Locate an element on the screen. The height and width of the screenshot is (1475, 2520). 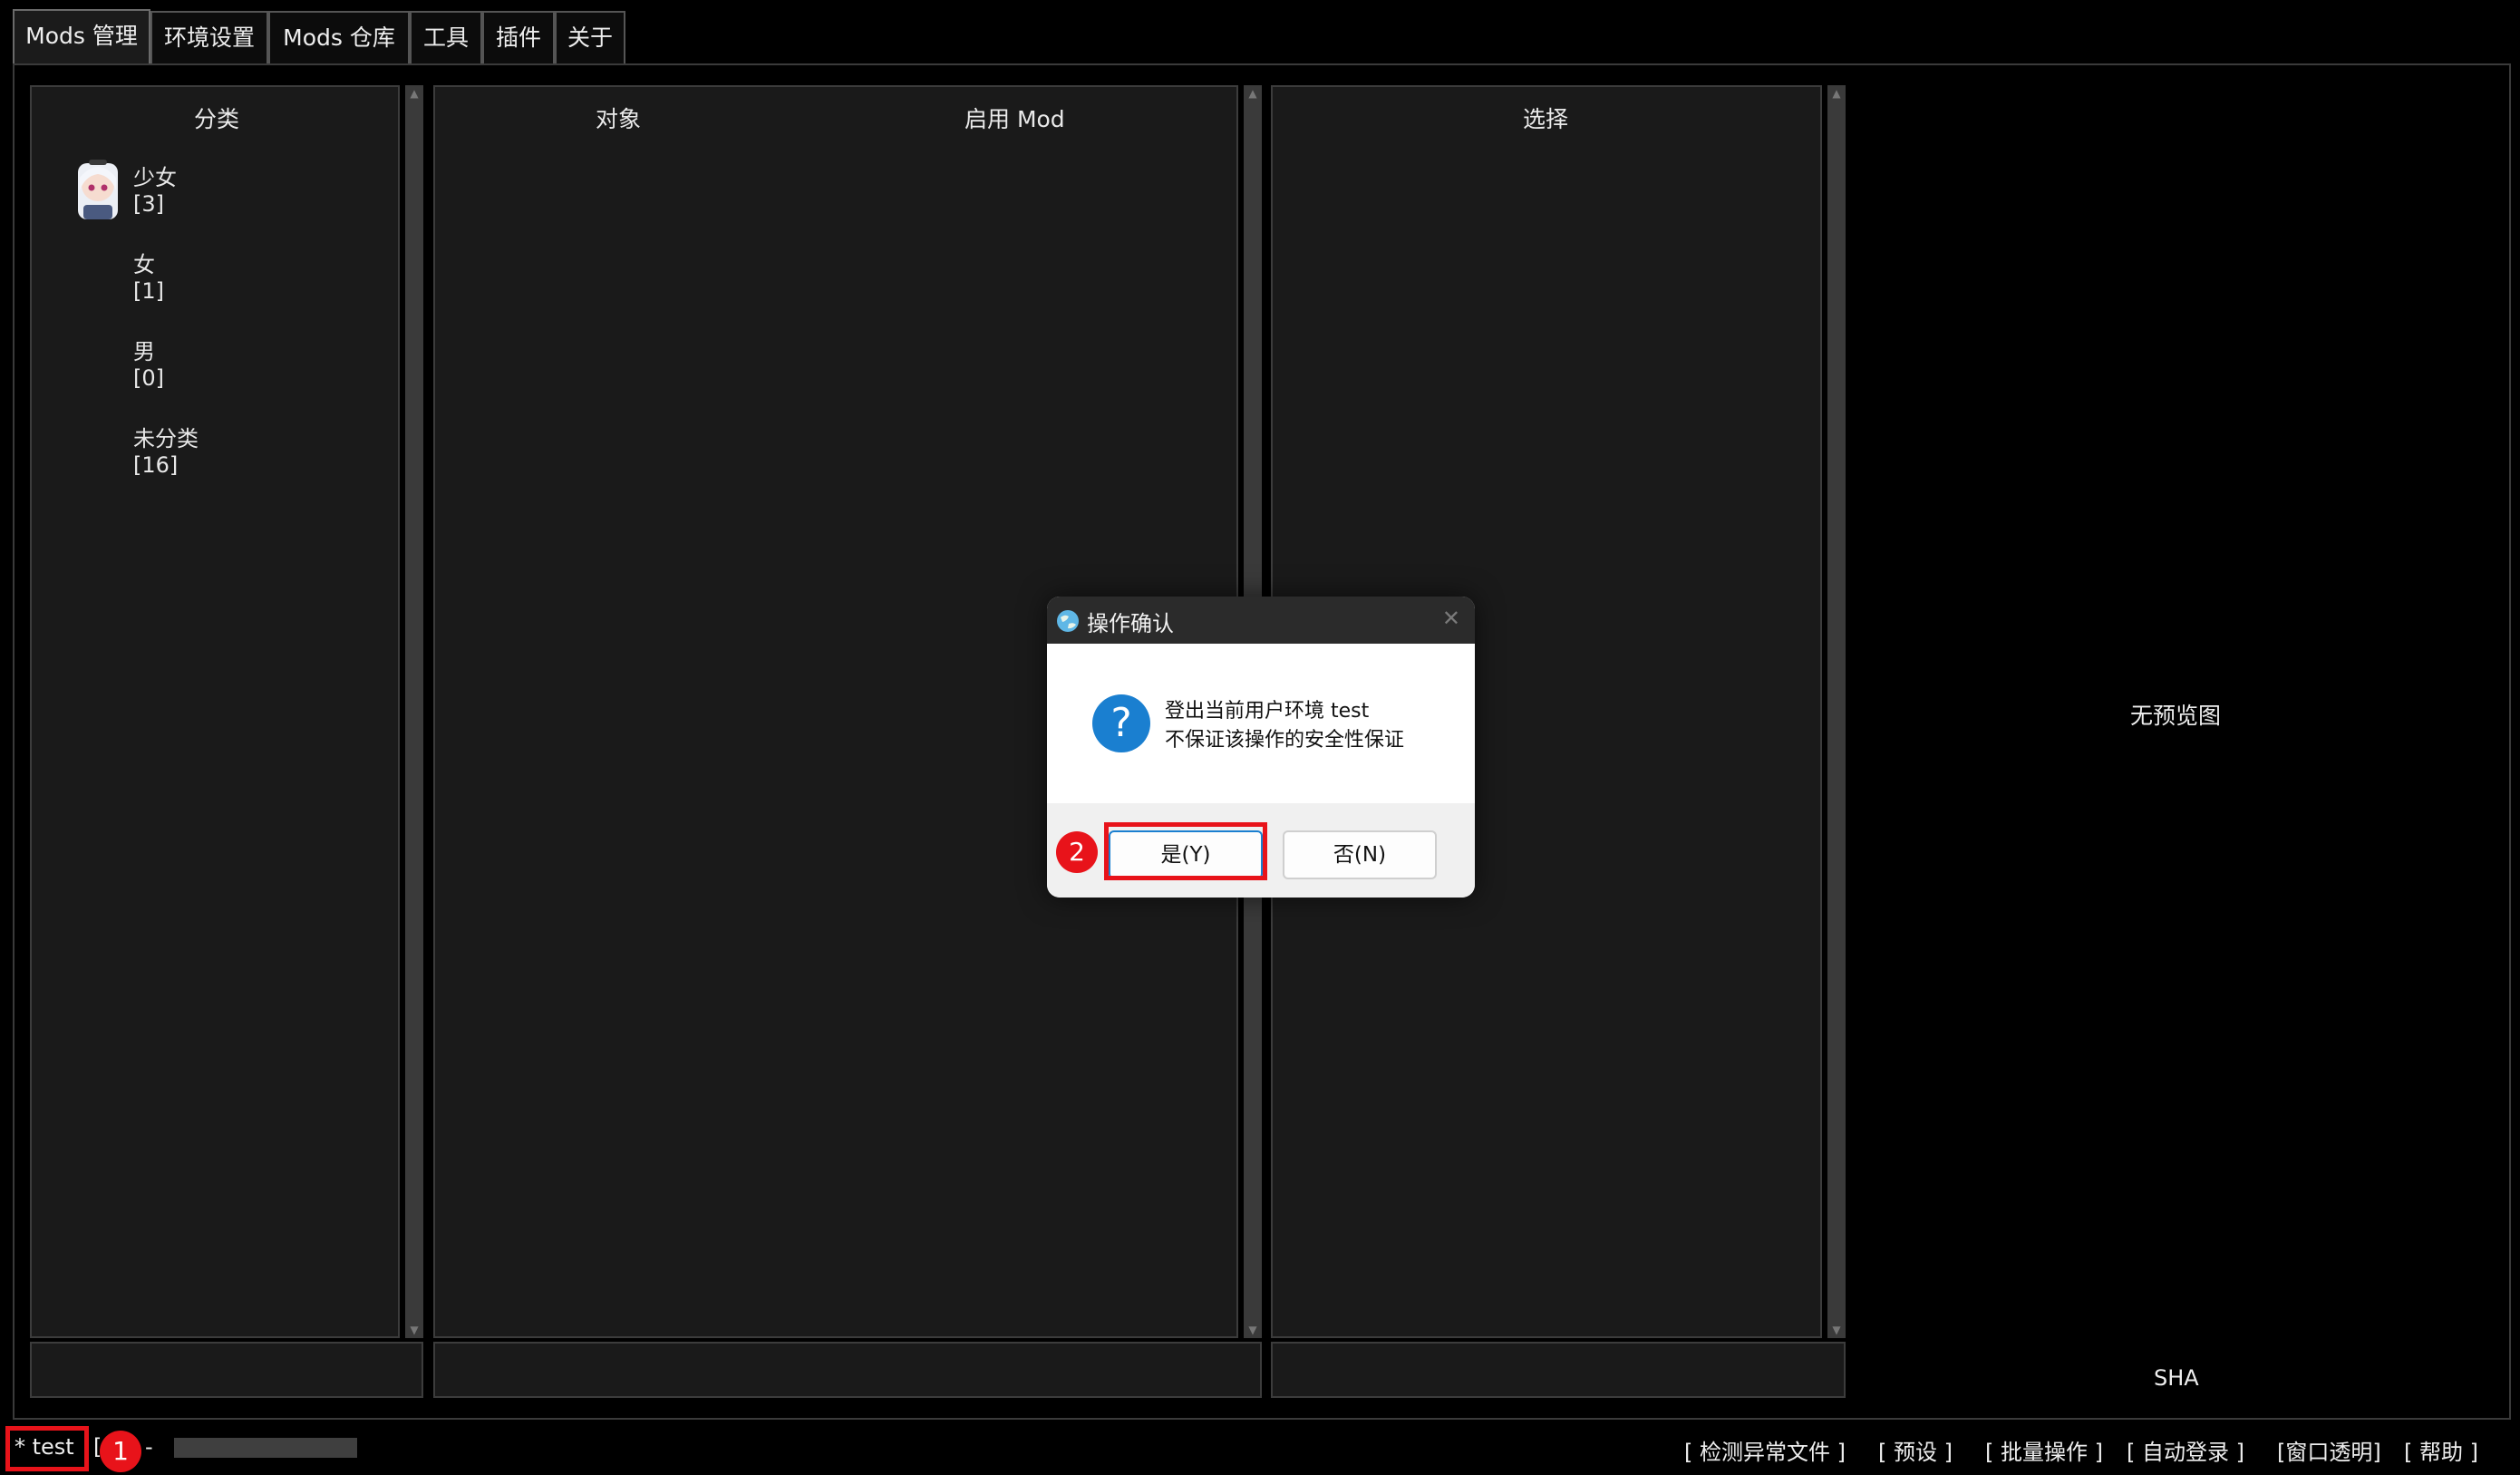
question-icon: ? is located at coordinates (1121, 723).